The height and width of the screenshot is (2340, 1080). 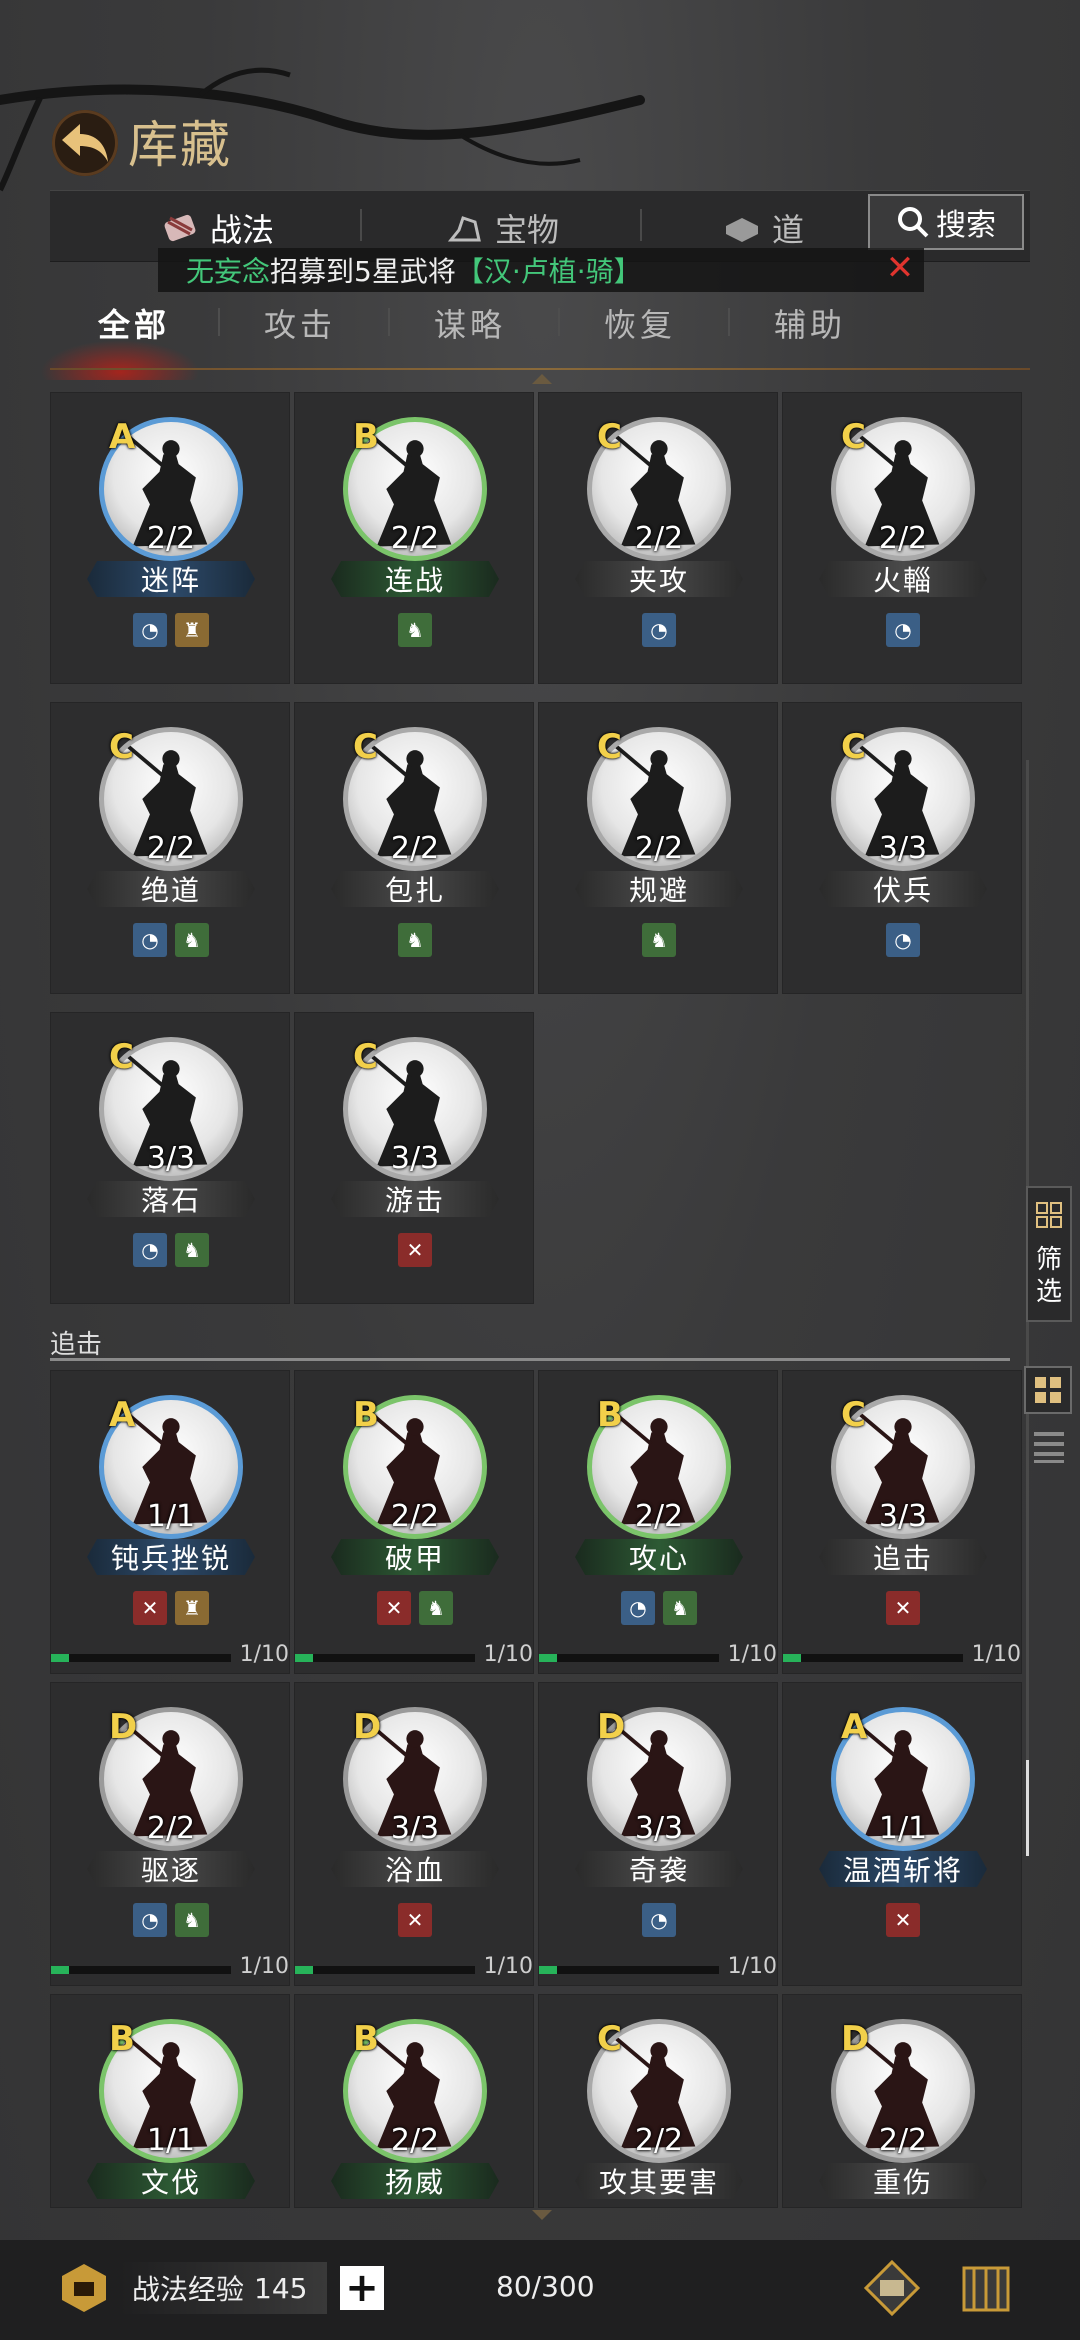 I want to click on tactic-card: A 1/1 温酒斩将 ✕, so click(x=902, y=1834).